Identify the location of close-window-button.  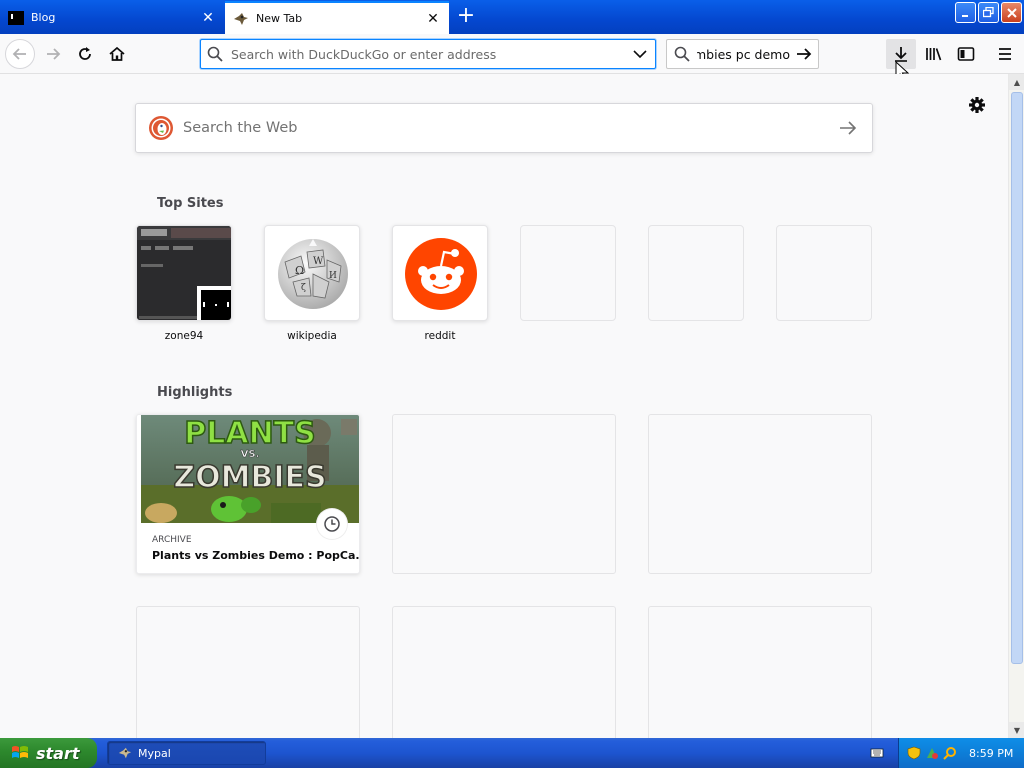
(1011, 12).